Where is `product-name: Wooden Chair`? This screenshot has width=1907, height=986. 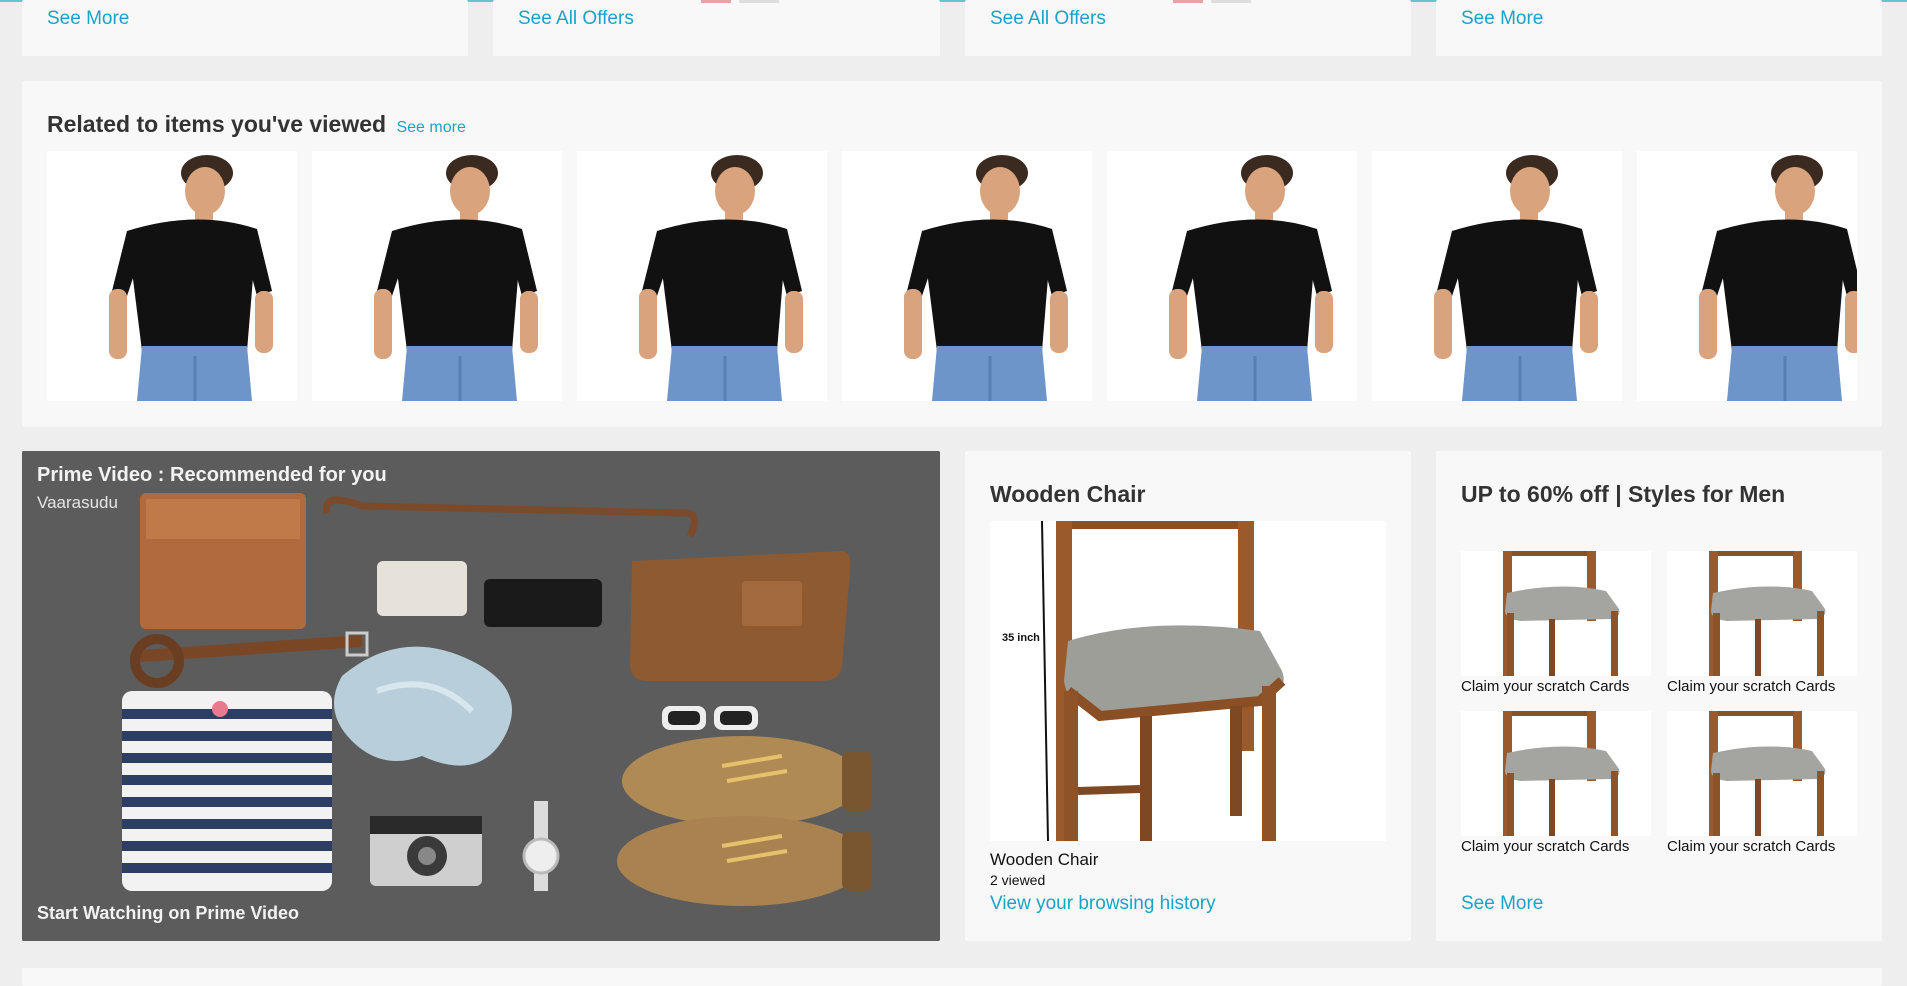 product-name: Wooden Chair is located at coordinates (1044, 860).